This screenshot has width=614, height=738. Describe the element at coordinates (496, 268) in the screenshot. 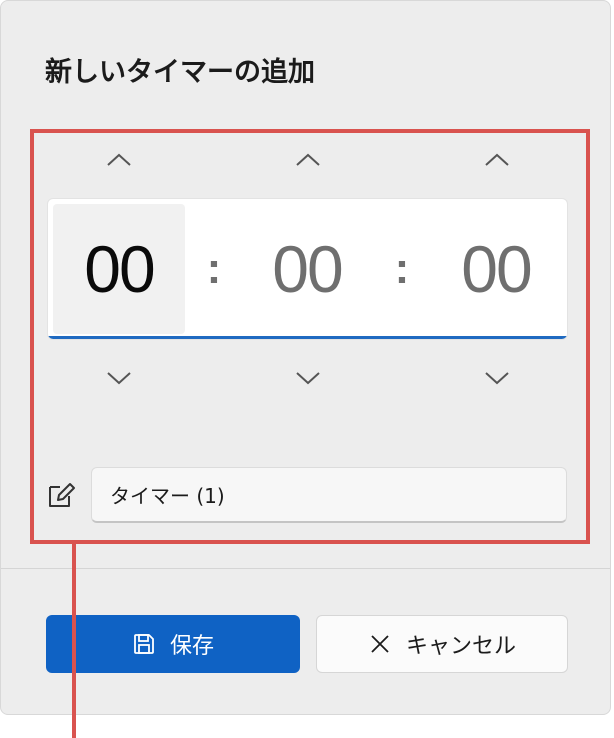

I see `seconds-field: 00` at that location.